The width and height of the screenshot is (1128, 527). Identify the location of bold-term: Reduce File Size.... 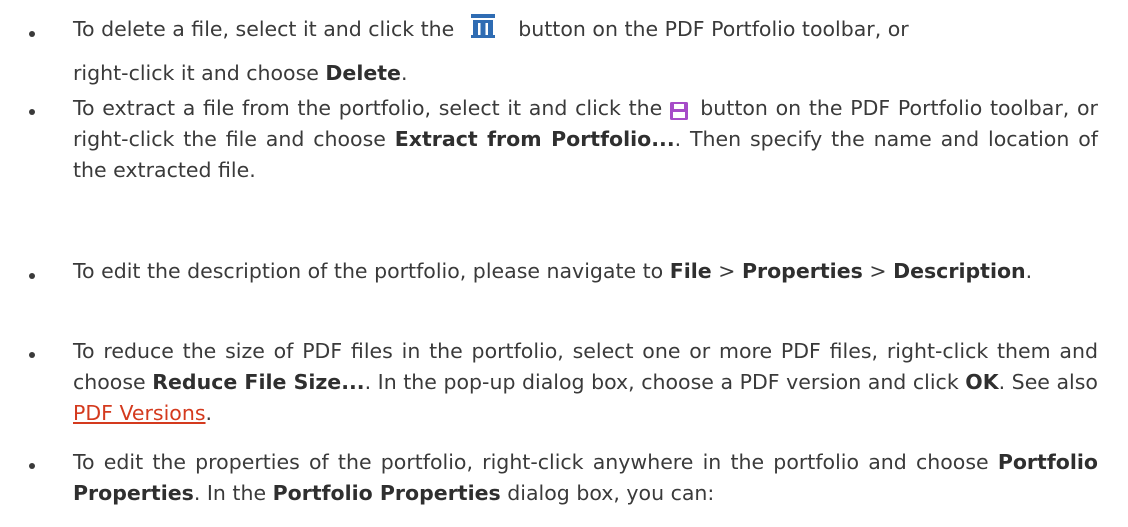
(258, 382).